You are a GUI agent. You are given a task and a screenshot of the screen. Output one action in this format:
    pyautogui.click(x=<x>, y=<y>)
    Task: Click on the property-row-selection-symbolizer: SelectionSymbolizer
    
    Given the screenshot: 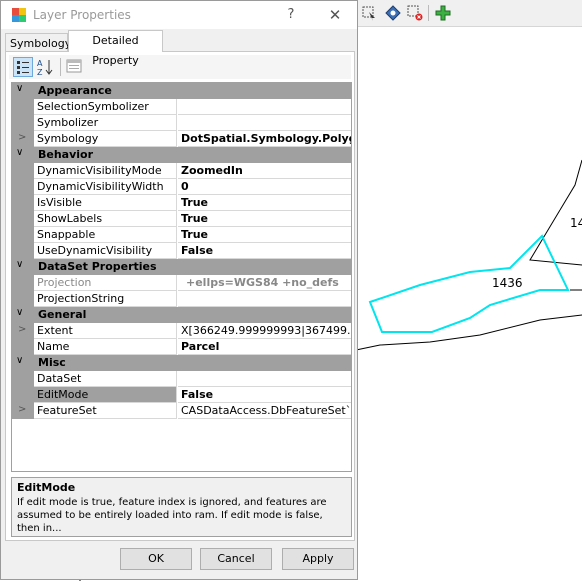 What is the action you would take?
    pyautogui.click(x=181, y=107)
    